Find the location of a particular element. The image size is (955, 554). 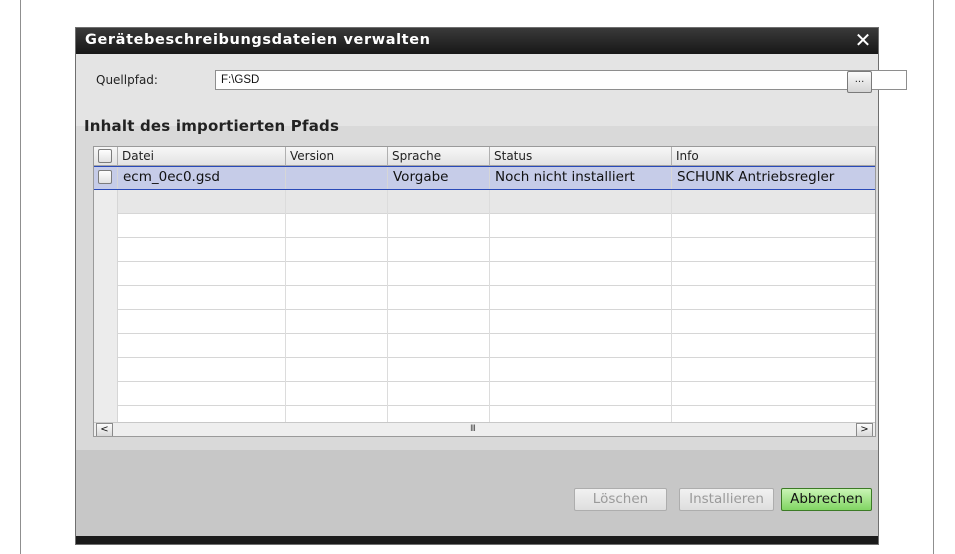

scroll-right-icon: > is located at coordinates (864, 429).